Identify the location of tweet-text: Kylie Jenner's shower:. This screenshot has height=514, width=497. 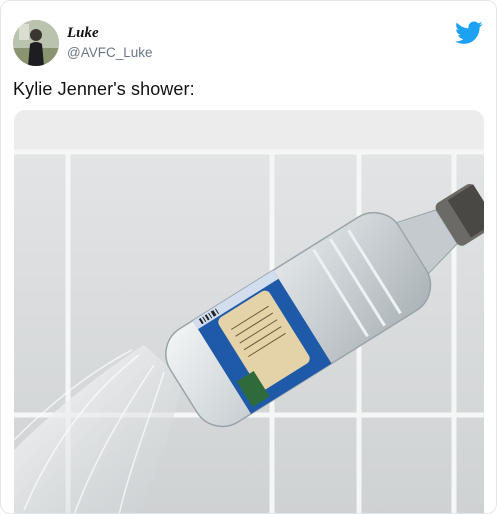
(104, 89).